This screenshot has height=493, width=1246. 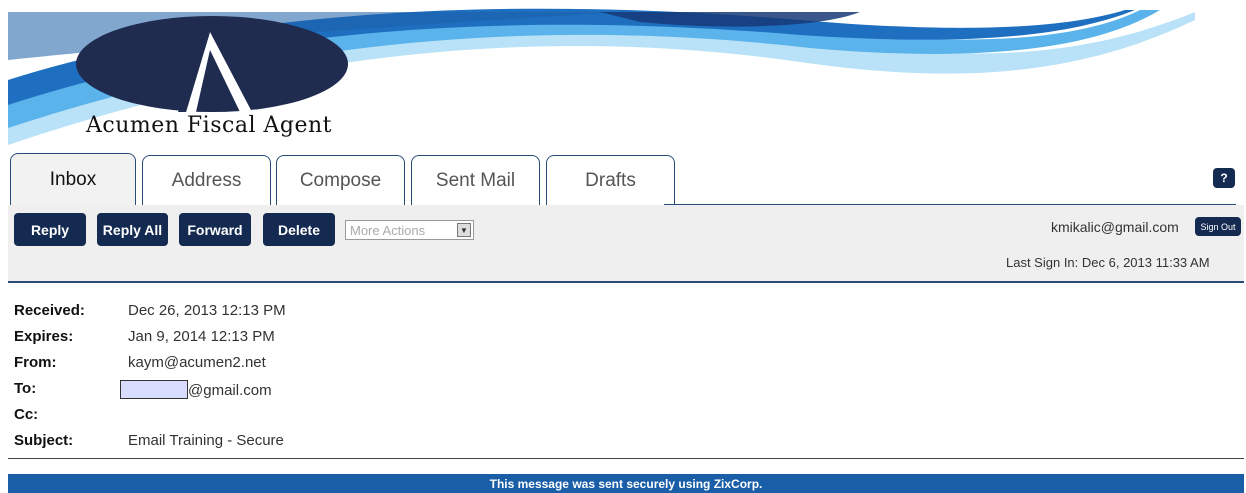 I want to click on field-value: kaym@acumen2.net, so click(x=197, y=362).